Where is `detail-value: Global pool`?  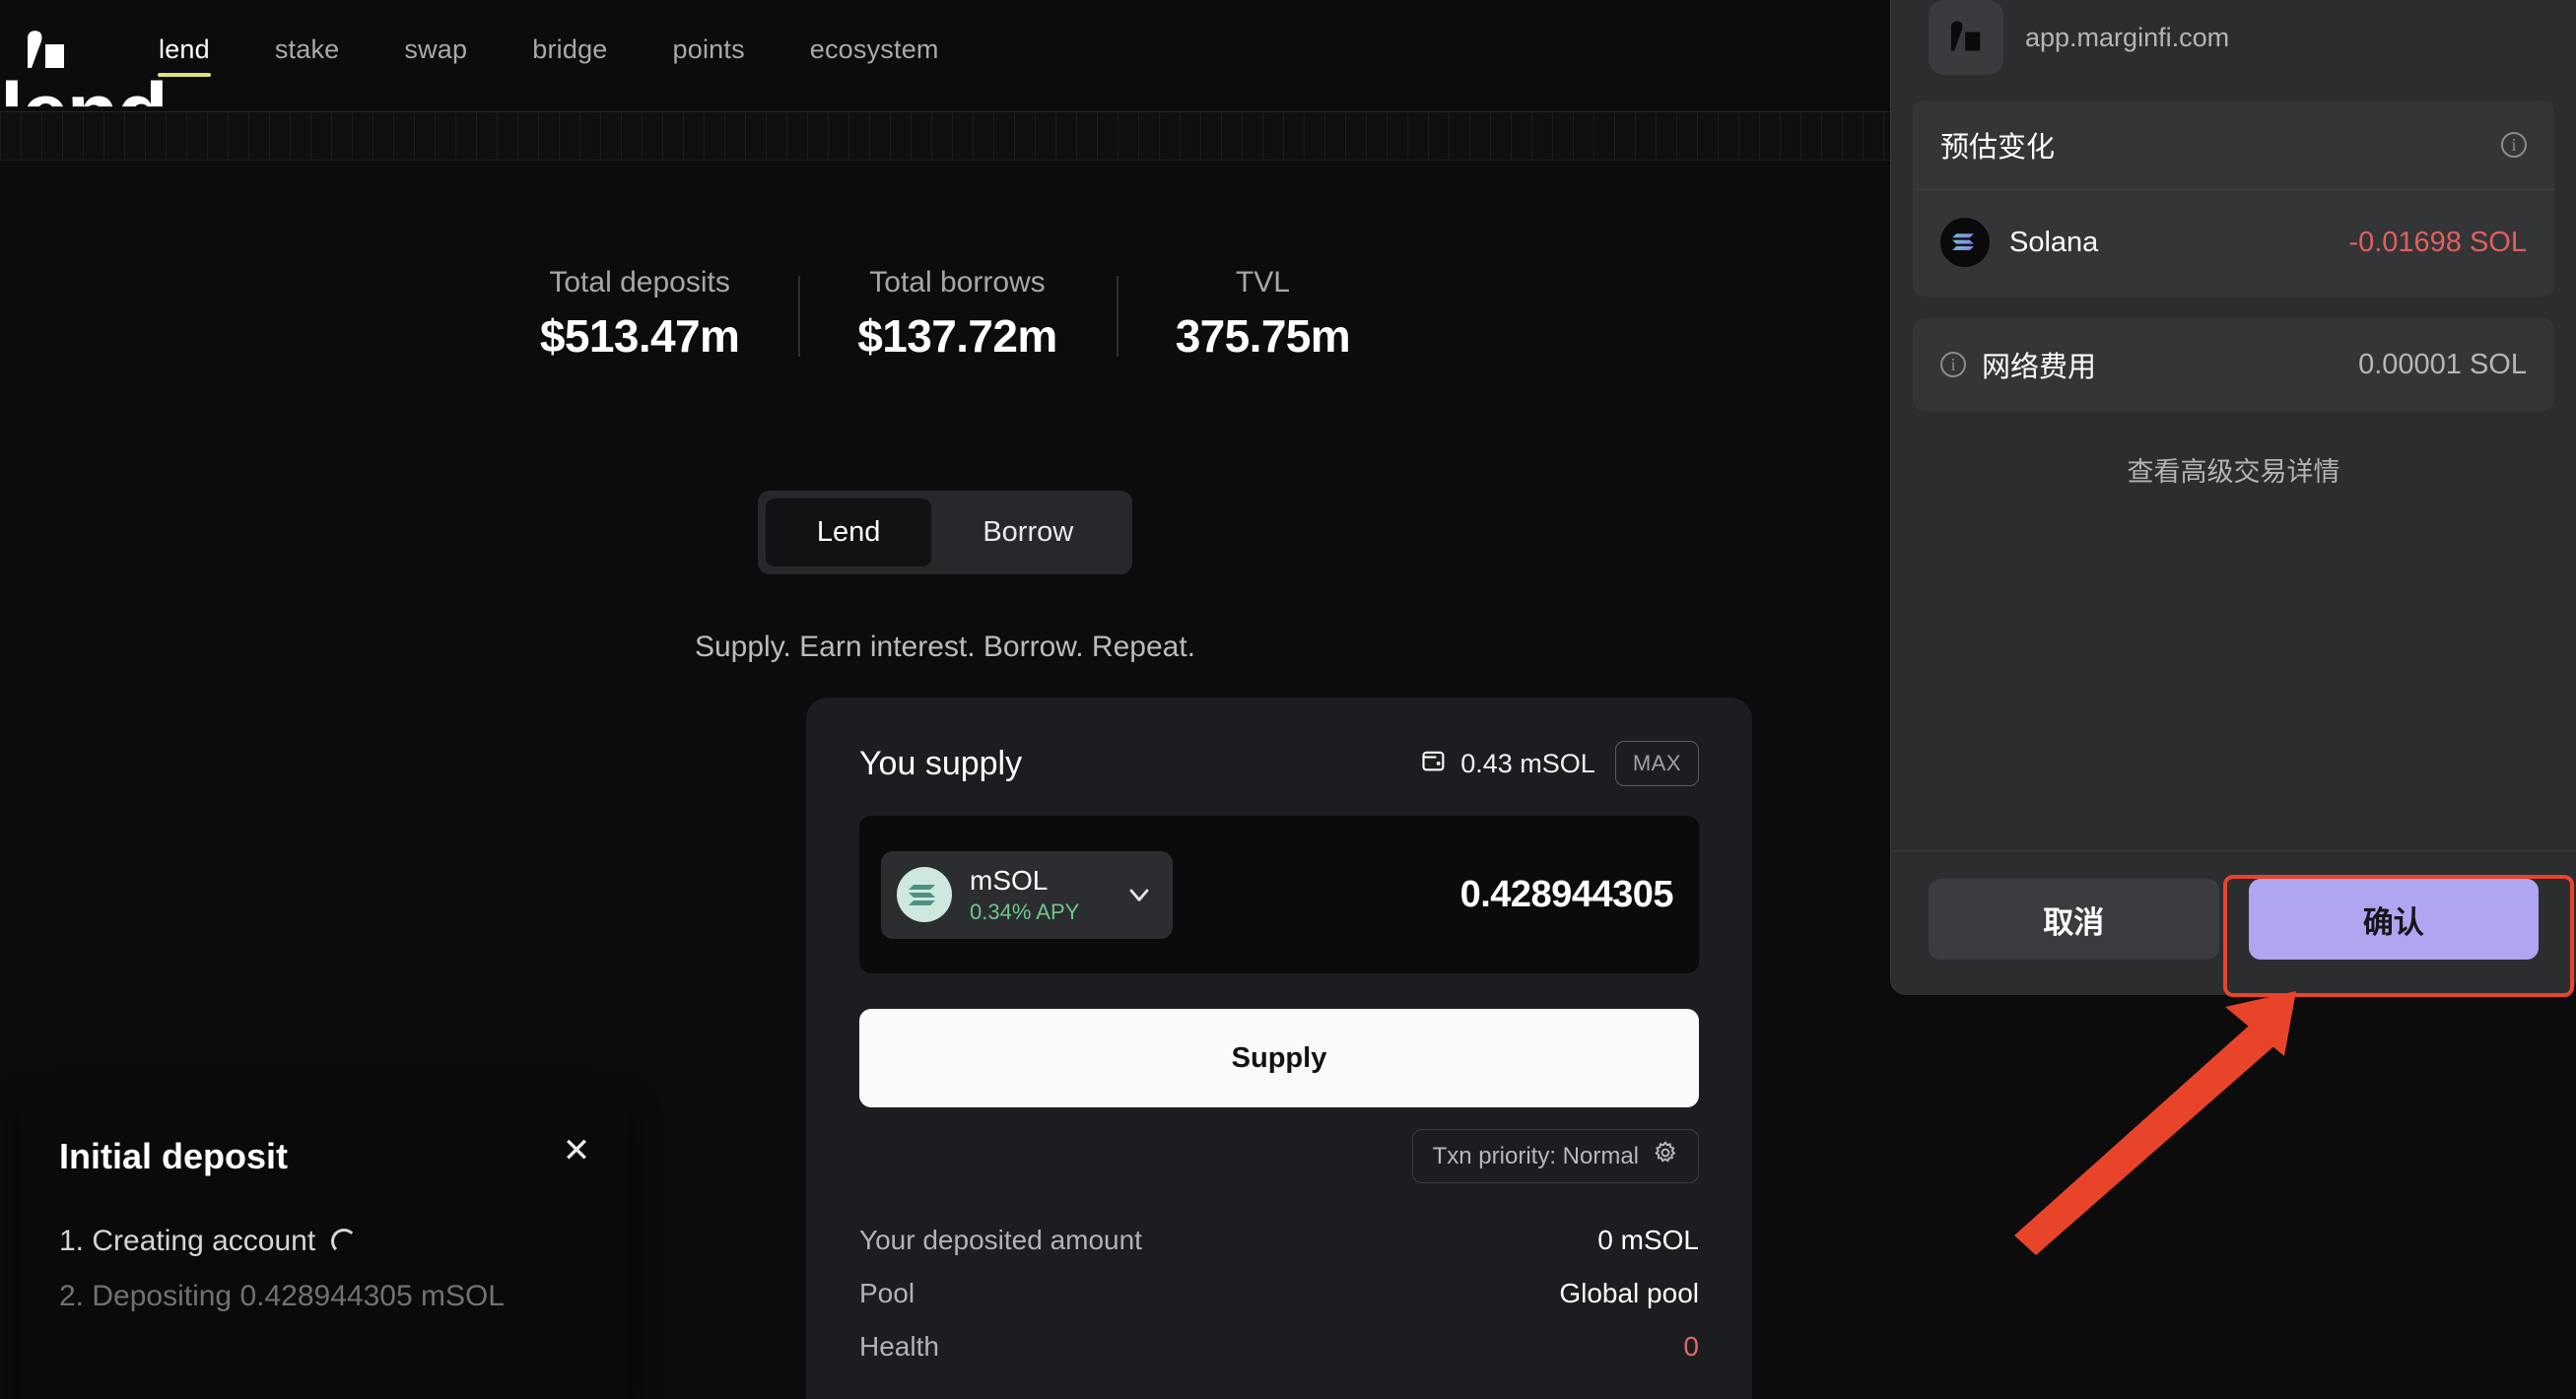
detail-value: Global pool is located at coordinates (1629, 1293).